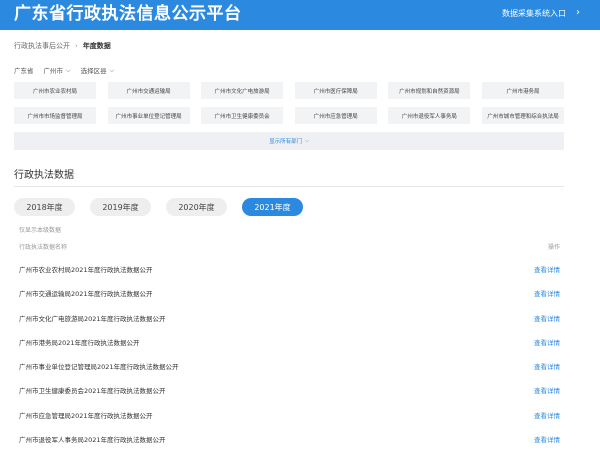 The height and width of the screenshot is (455, 600). I want to click on table-row: 广州市港务局2021年度行政执法数据公开 查看详情, so click(289, 350).